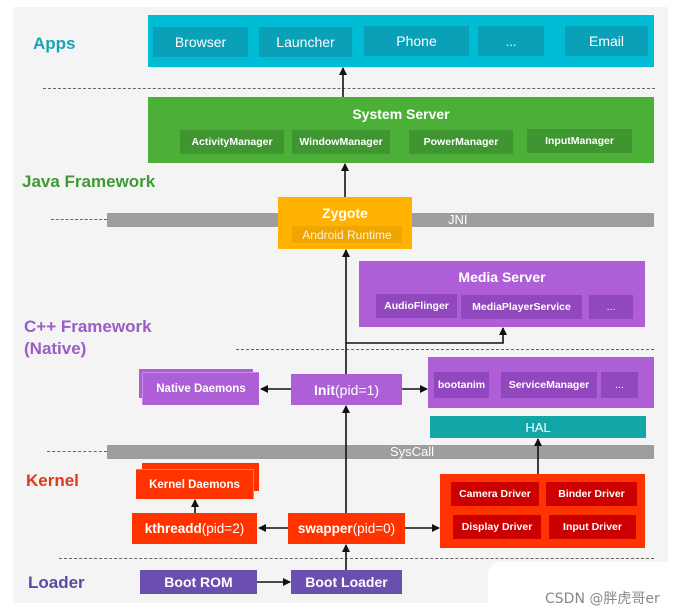  I want to click on arrow-init-to-media-server, so click(426, 335).